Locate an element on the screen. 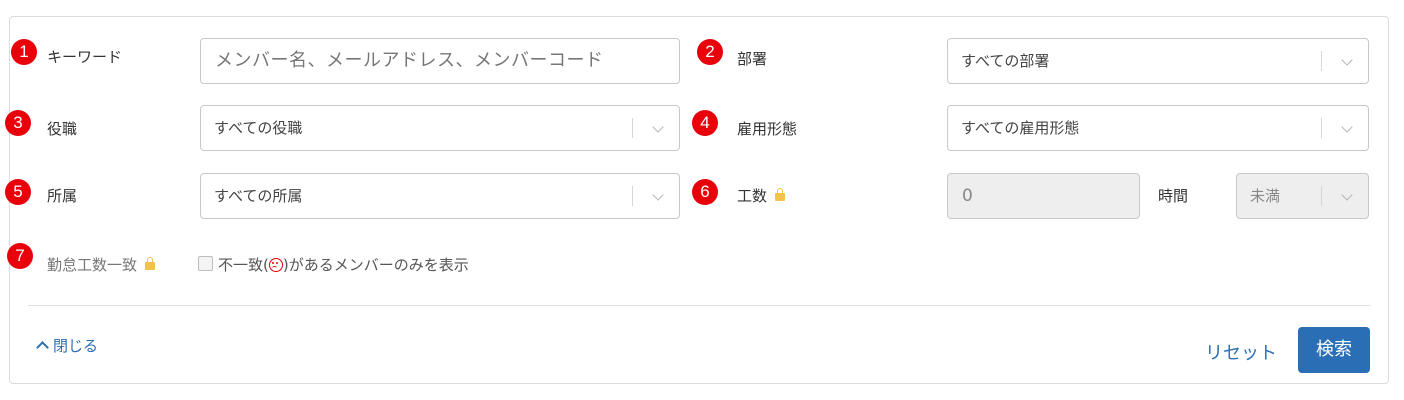 This screenshot has height=400, width=1404. comparison-selected-value: 未満 is located at coordinates (1265, 196).